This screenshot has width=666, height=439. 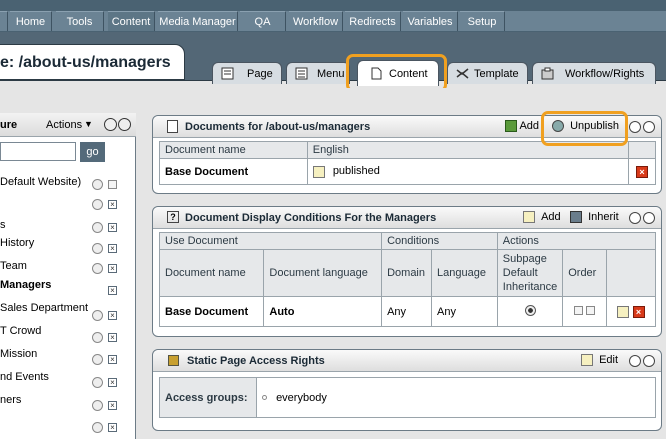 What do you see at coordinates (462, 73) in the screenshot?
I see `template-icon` at bounding box center [462, 73].